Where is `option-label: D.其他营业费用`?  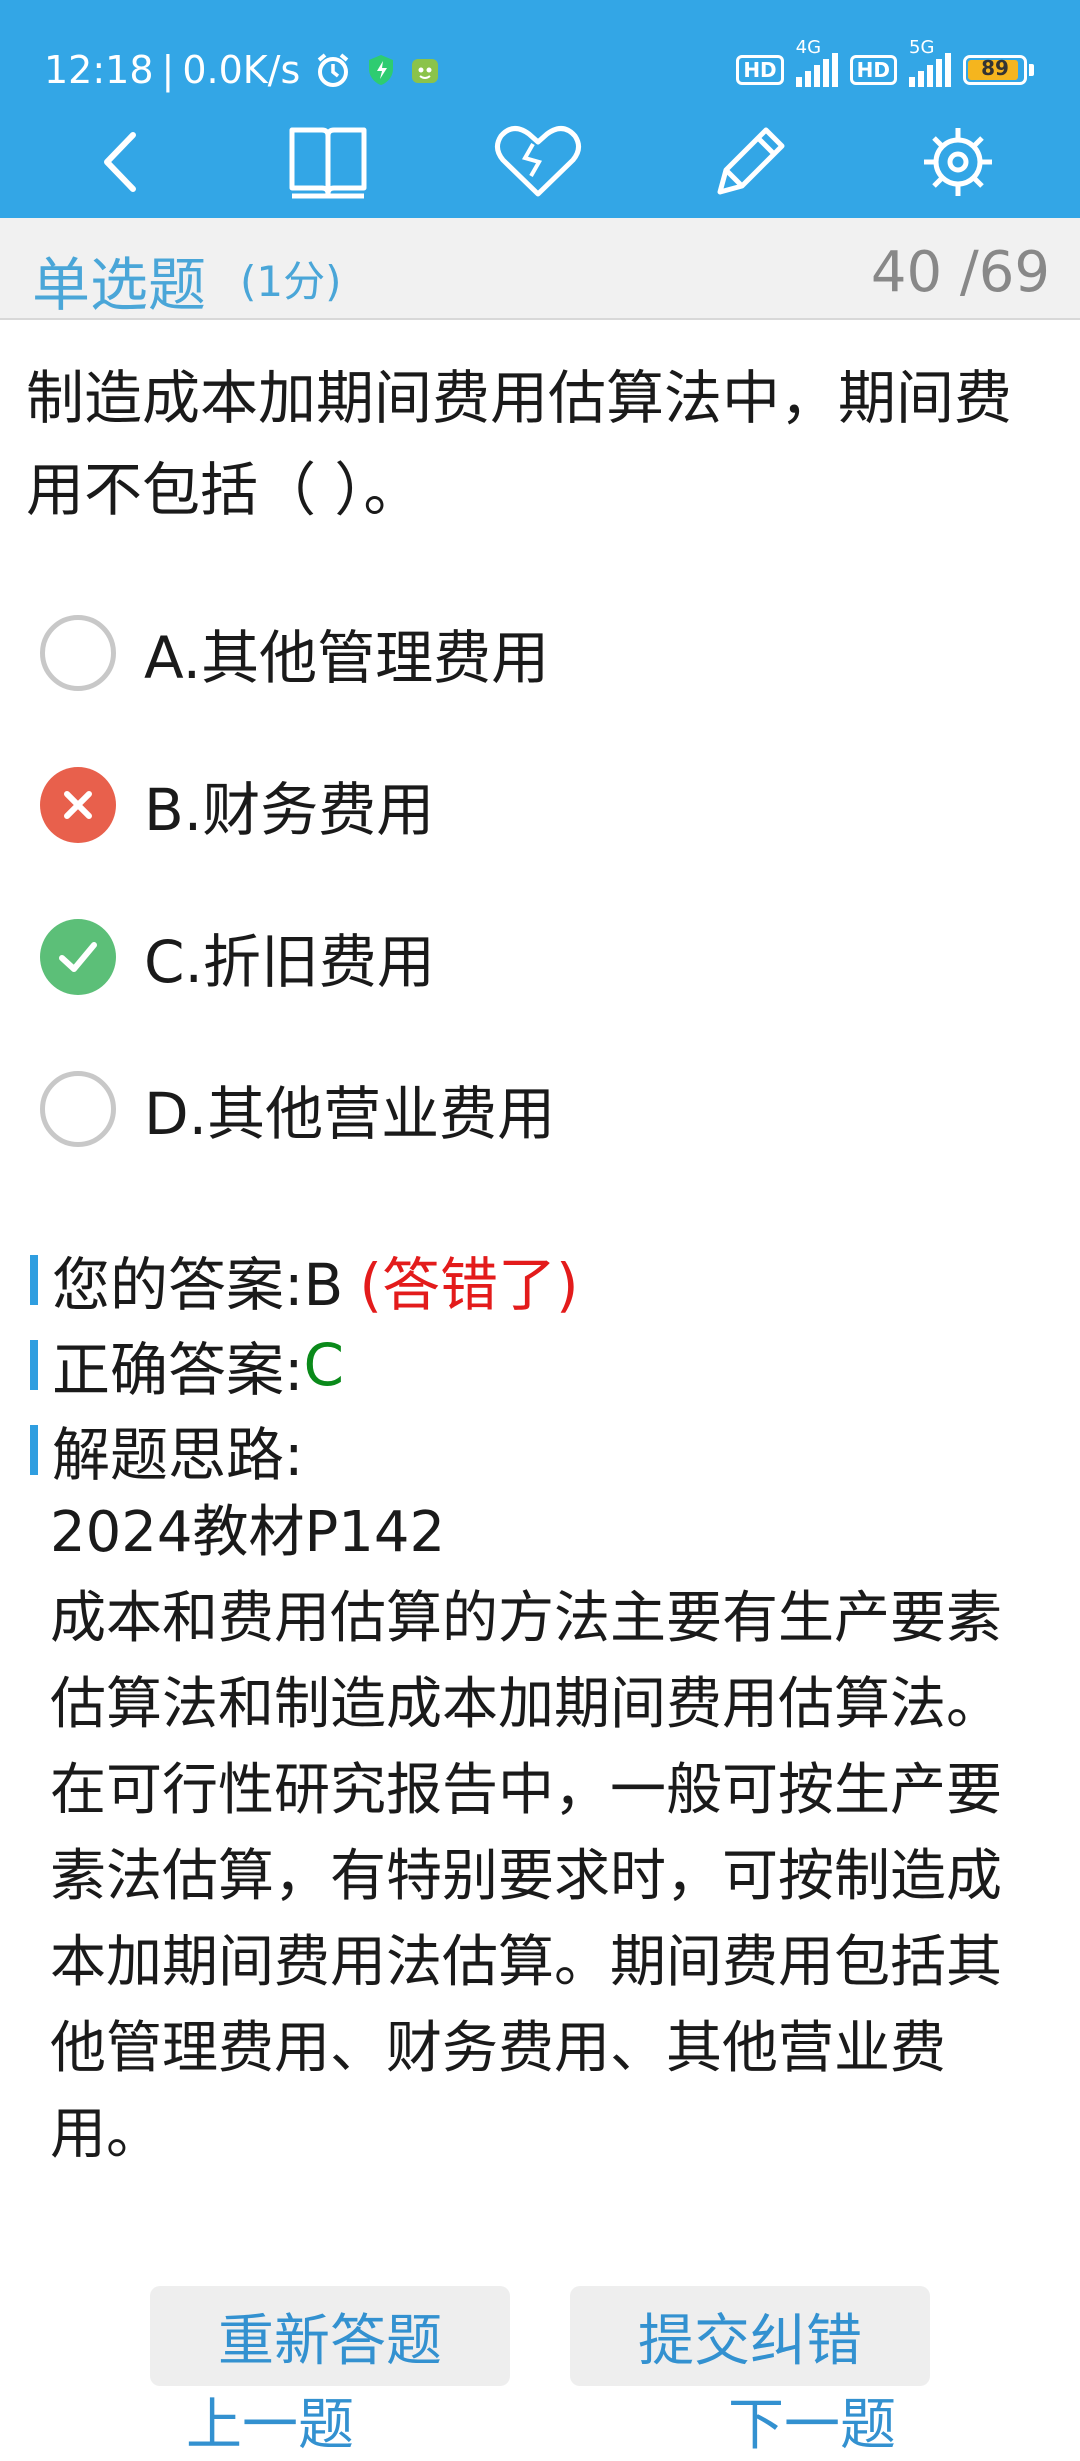
option-label: D.其他营业费用 is located at coordinates (350, 1114).